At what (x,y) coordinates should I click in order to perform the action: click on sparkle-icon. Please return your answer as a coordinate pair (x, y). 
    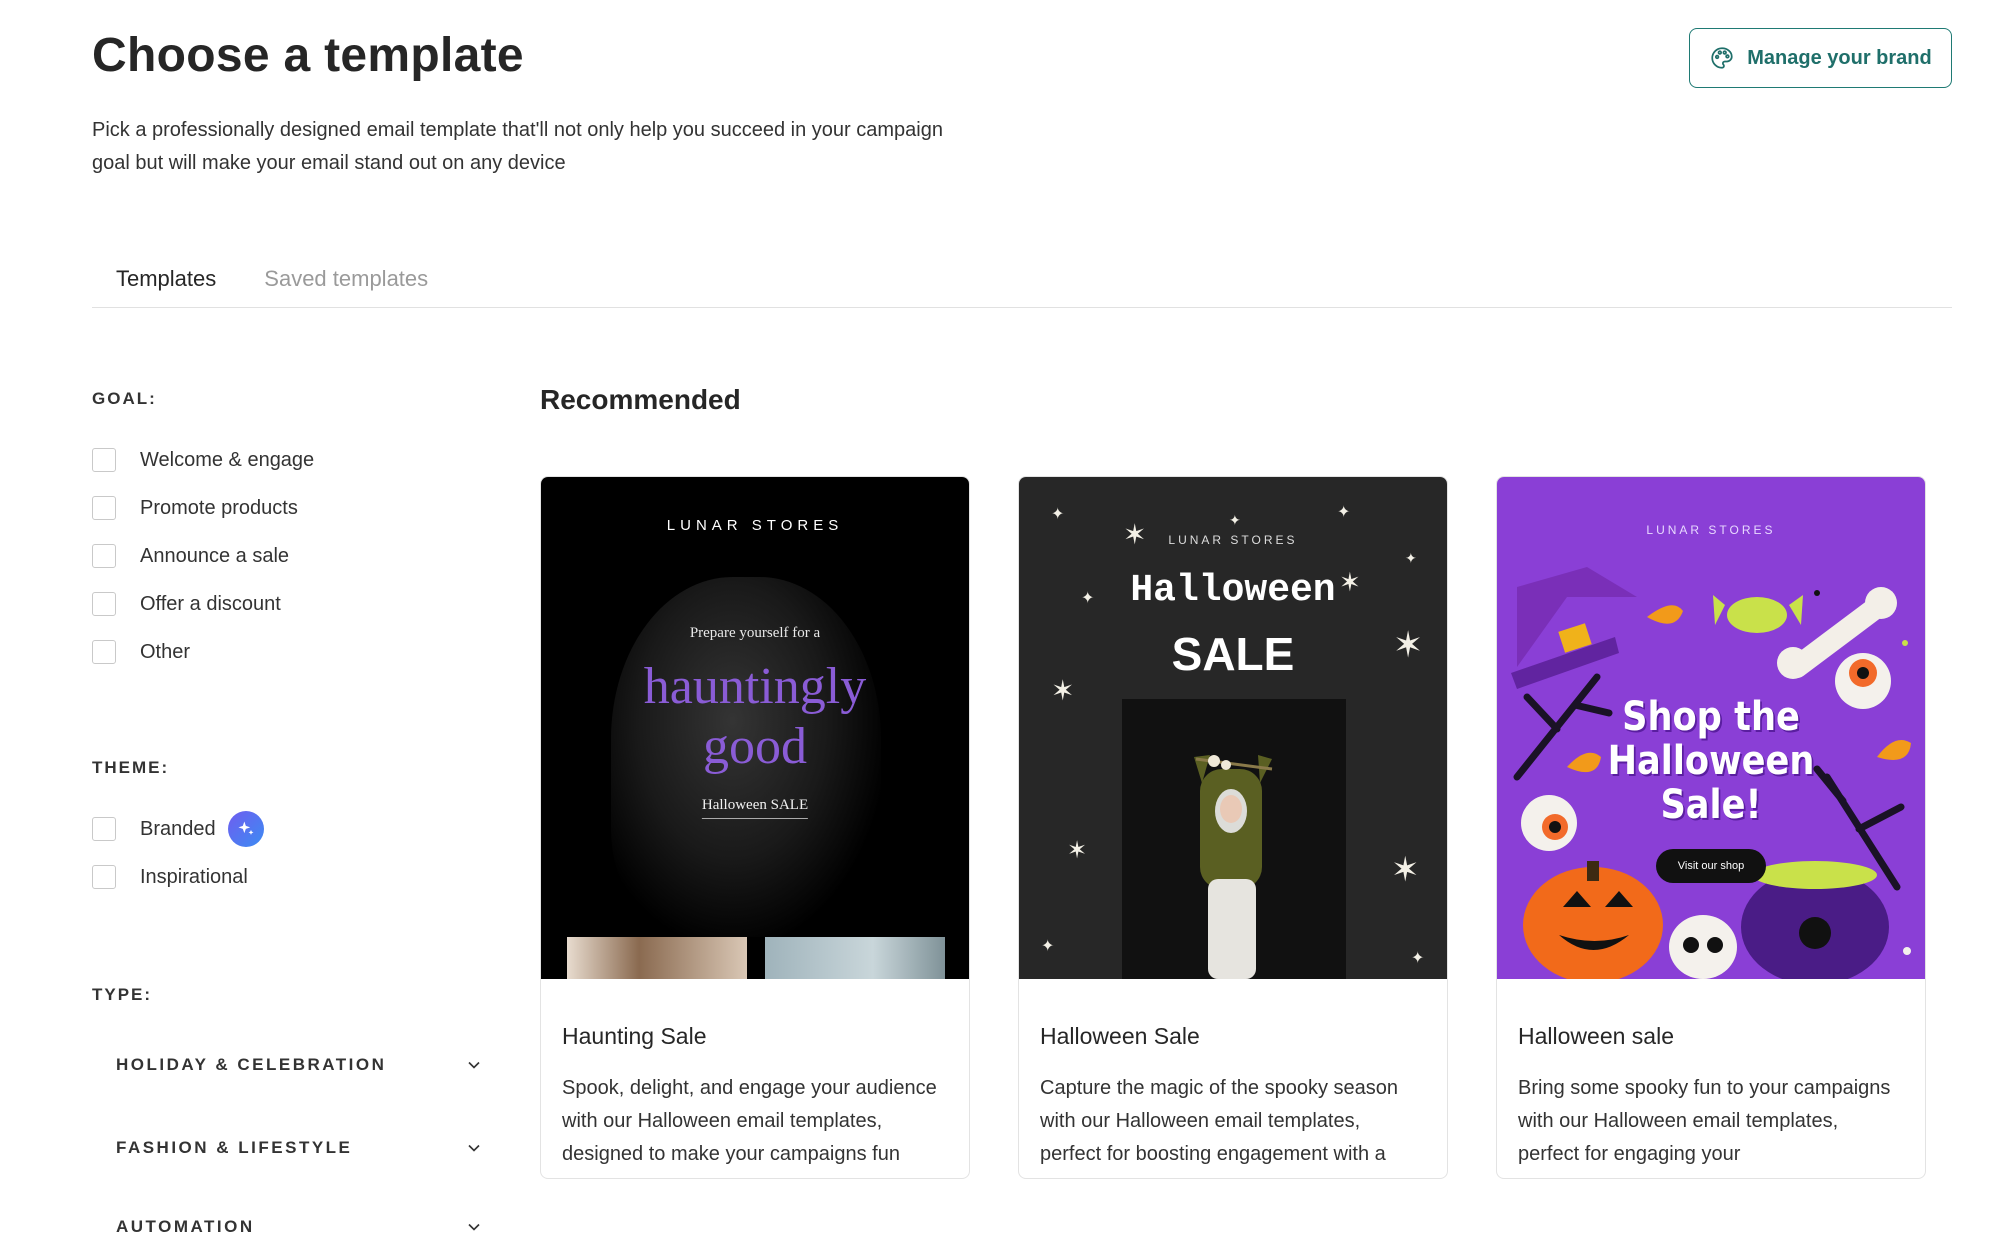
    Looking at the image, I should click on (245, 829).